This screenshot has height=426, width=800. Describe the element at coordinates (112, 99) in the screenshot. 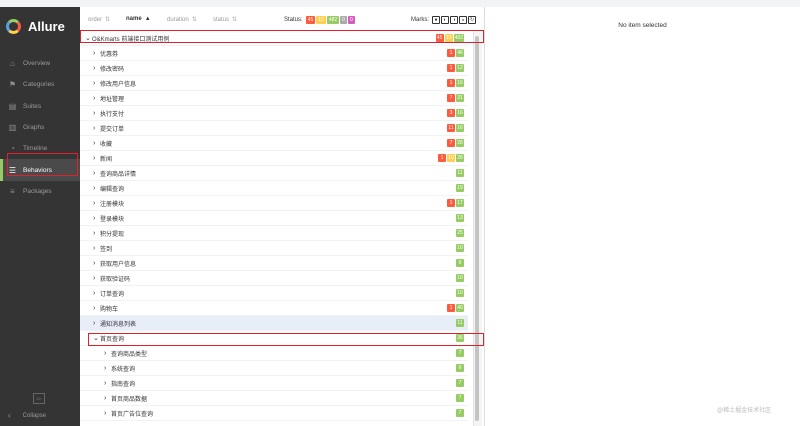

I see `tree-row-label: 地址管理` at that location.